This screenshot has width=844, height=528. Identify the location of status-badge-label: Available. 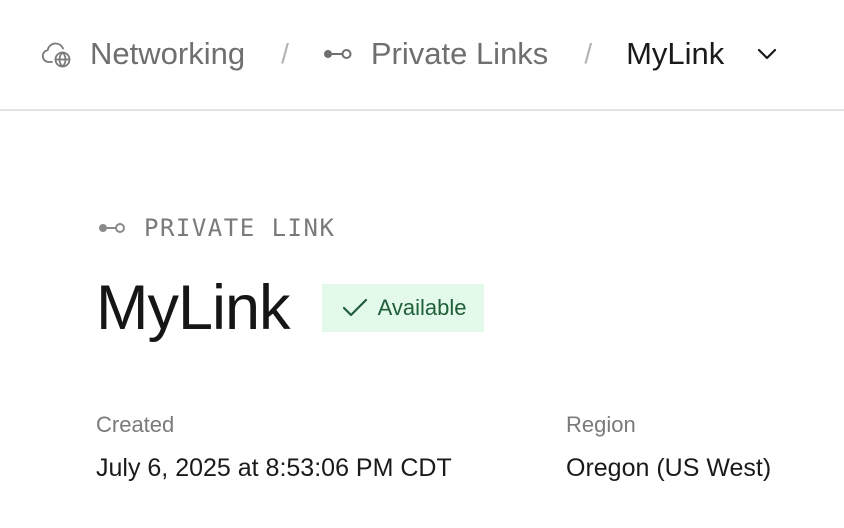
(422, 307).